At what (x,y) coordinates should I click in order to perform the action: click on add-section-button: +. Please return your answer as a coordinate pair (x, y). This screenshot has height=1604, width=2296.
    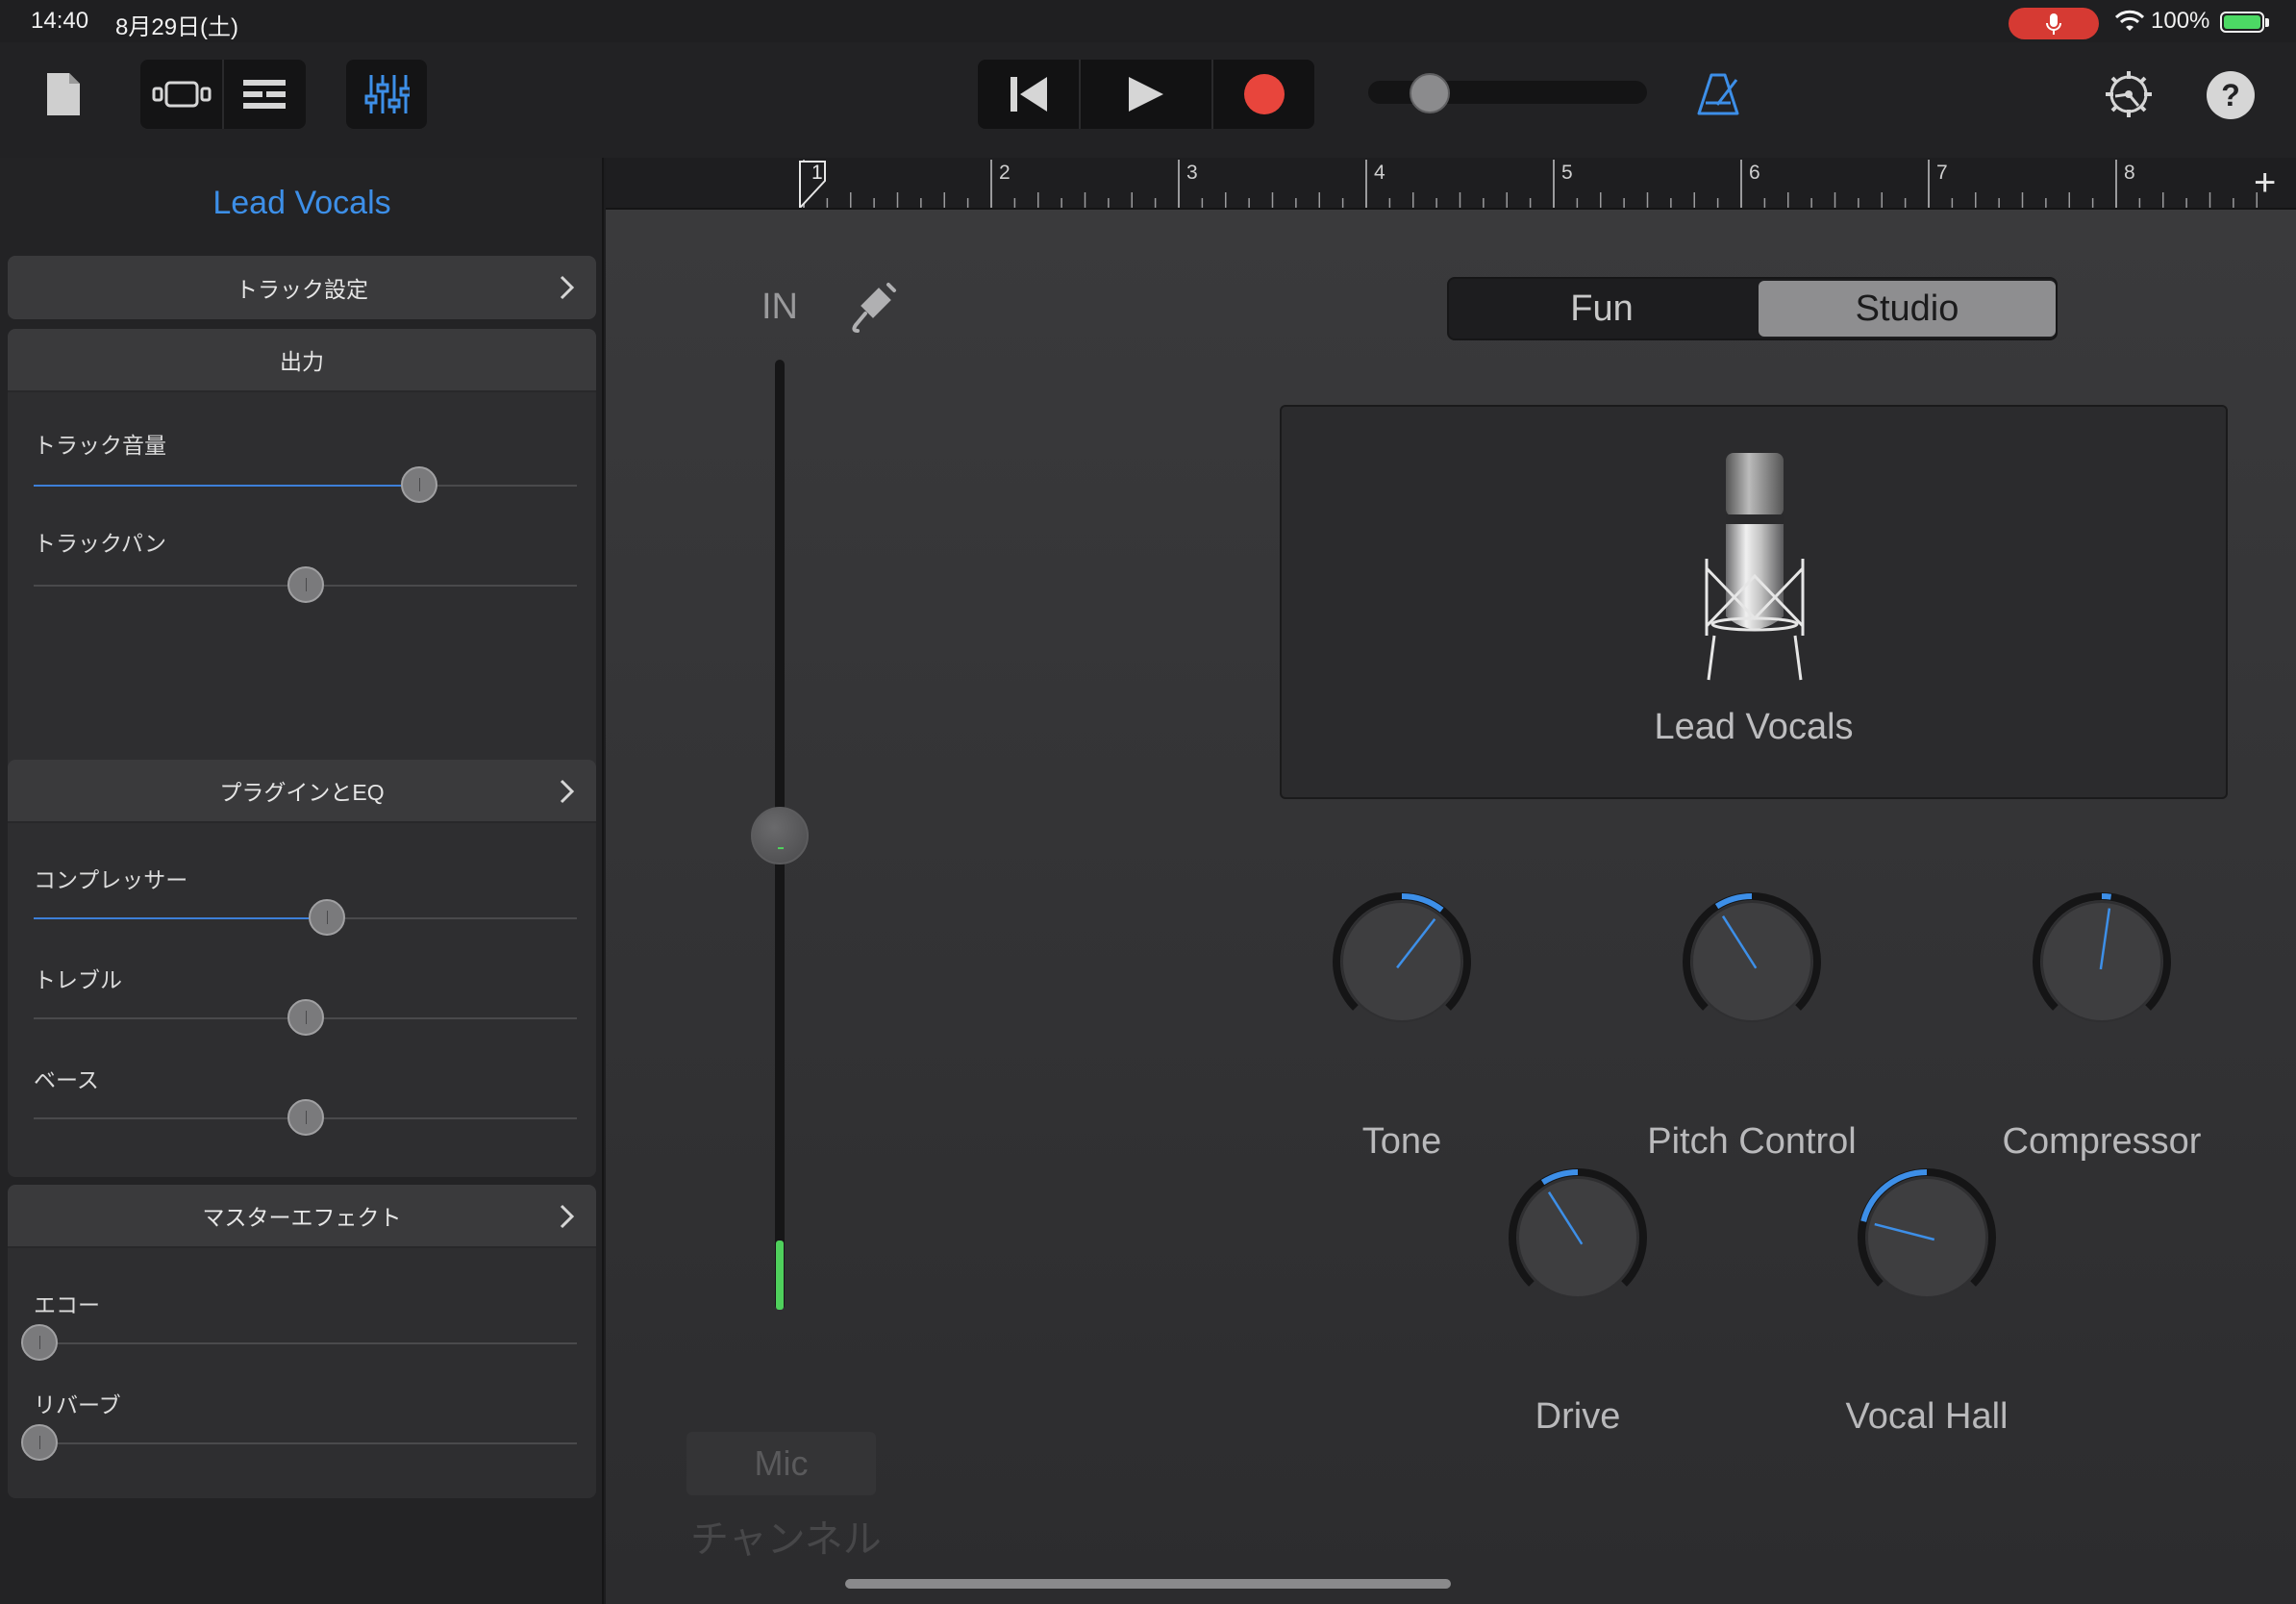
    Looking at the image, I should click on (2265, 183).